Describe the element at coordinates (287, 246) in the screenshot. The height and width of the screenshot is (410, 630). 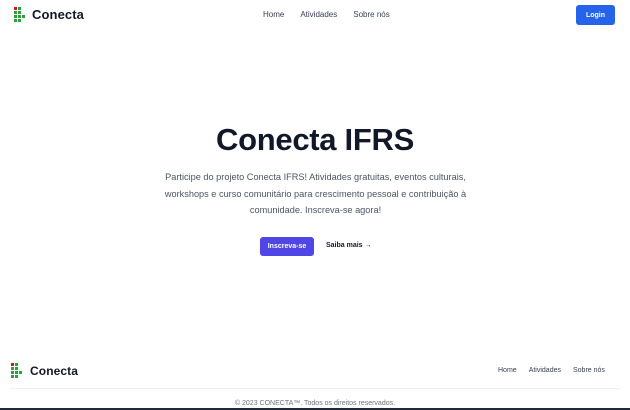
I see `signup-button: Inscreva-se` at that location.